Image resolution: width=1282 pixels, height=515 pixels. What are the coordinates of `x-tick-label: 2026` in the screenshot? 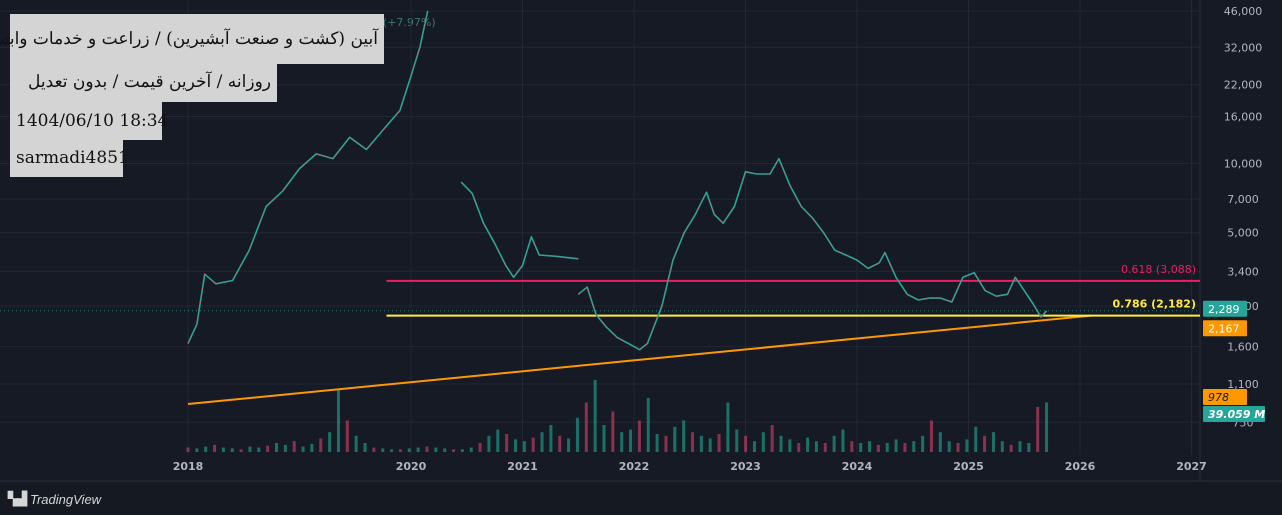 It's located at (1080, 466).